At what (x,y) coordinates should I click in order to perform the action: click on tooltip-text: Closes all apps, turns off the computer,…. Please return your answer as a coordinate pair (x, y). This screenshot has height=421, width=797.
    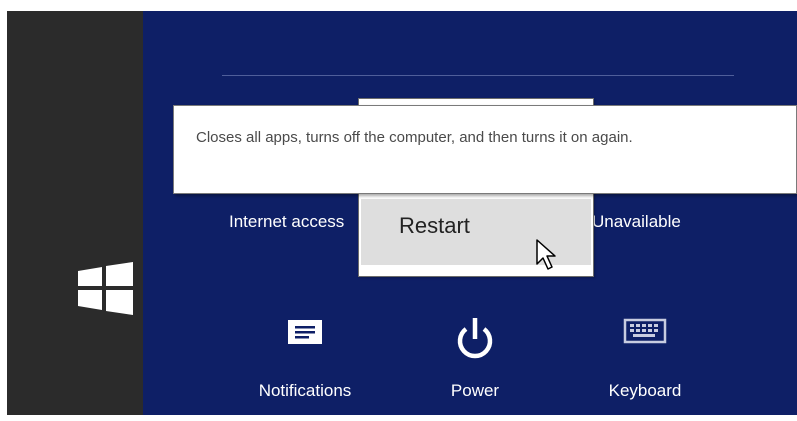
    Looking at the image, I should click on (414, 137).